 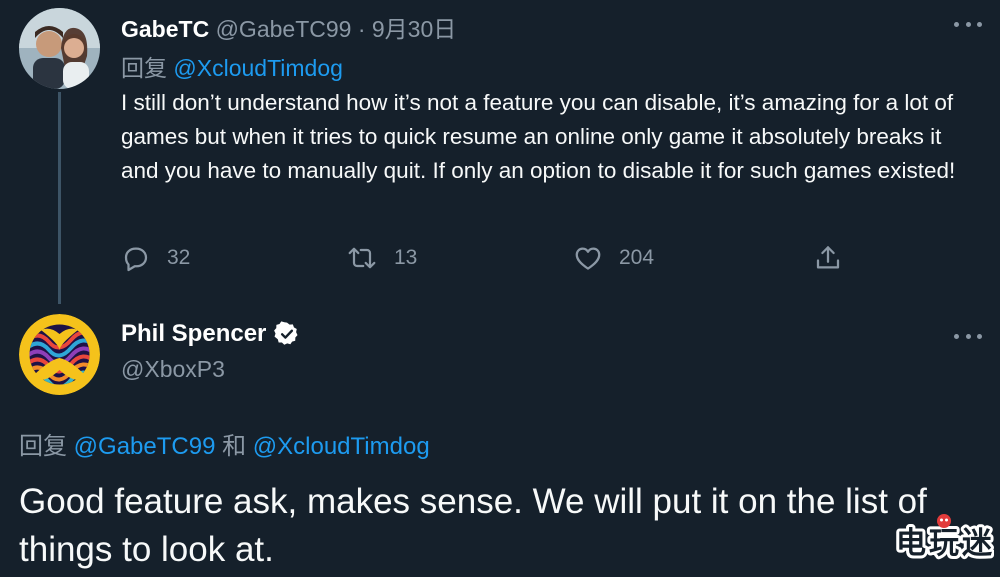 I want to click on tweet2-display-name: Phil Spencer, so click(x=193, y=334).